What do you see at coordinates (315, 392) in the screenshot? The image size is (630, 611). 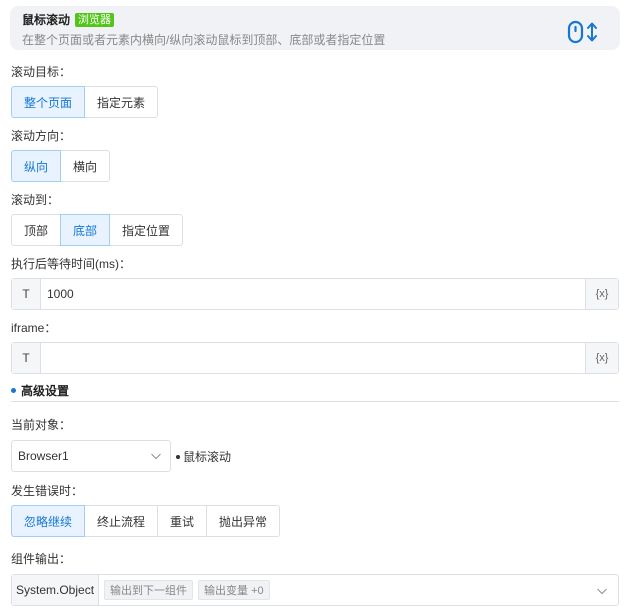 I see `advanced-settings-header: 高级设置` at bounding box center [315, 392].